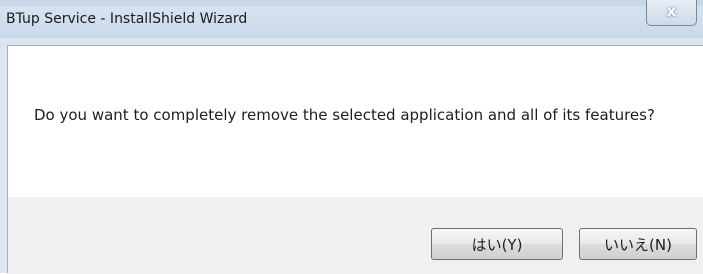  I want to click on close-icon: x, so click(671, 11).